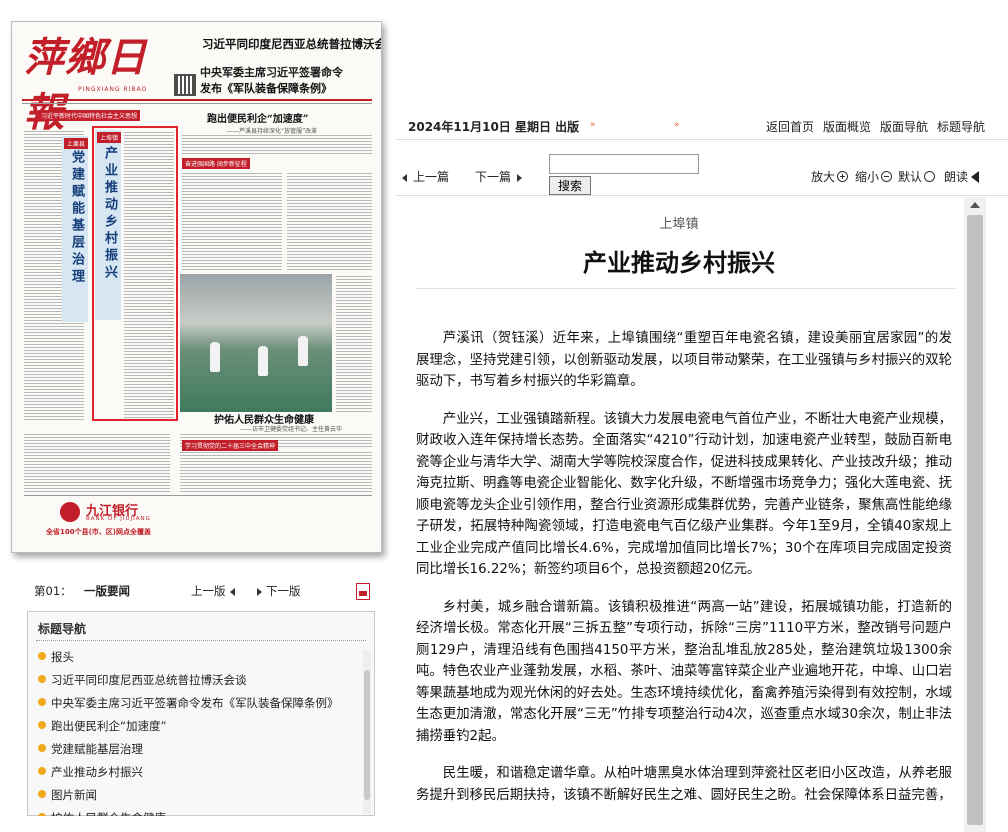 This screenshot has height=832, width=1008. I want to click on headline-4-sub: ——访市卫健委党组书记、主任黄云华, so click(291, 429).